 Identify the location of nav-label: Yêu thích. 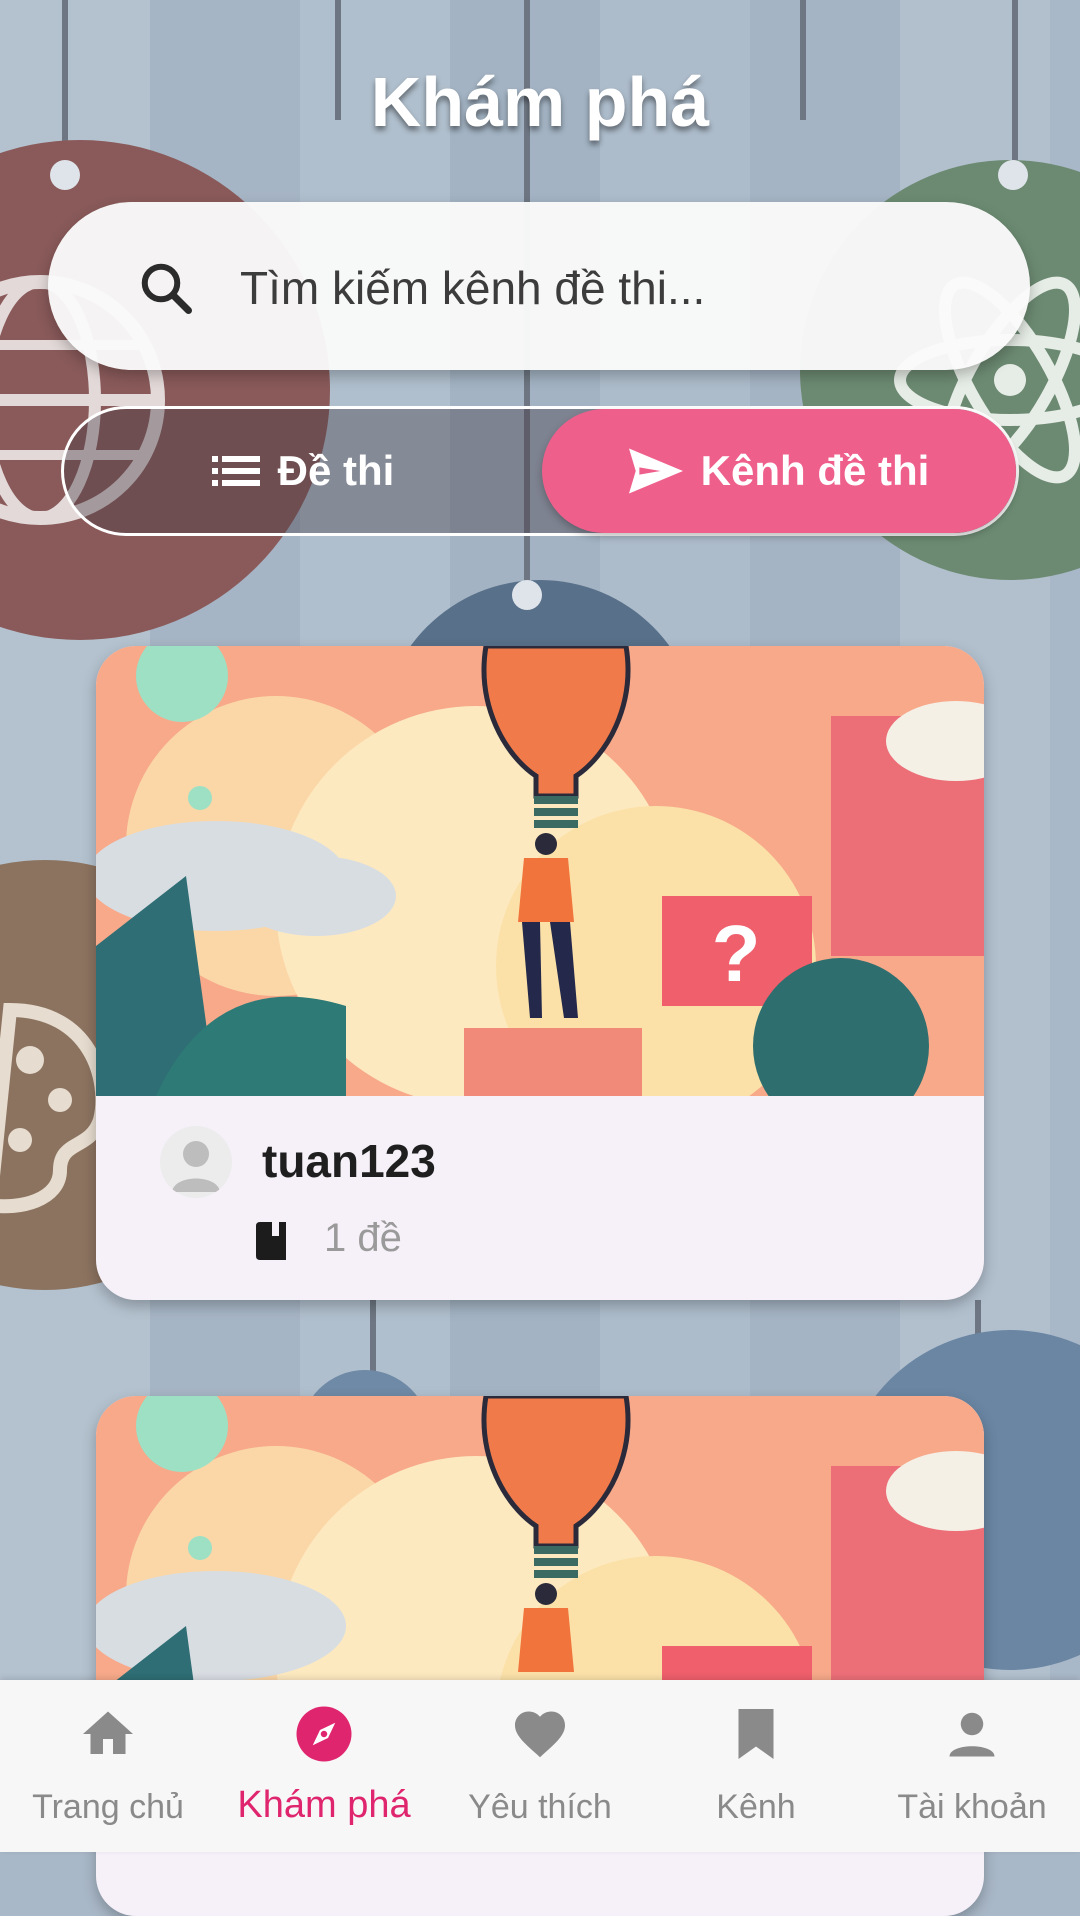
(540, 1807).